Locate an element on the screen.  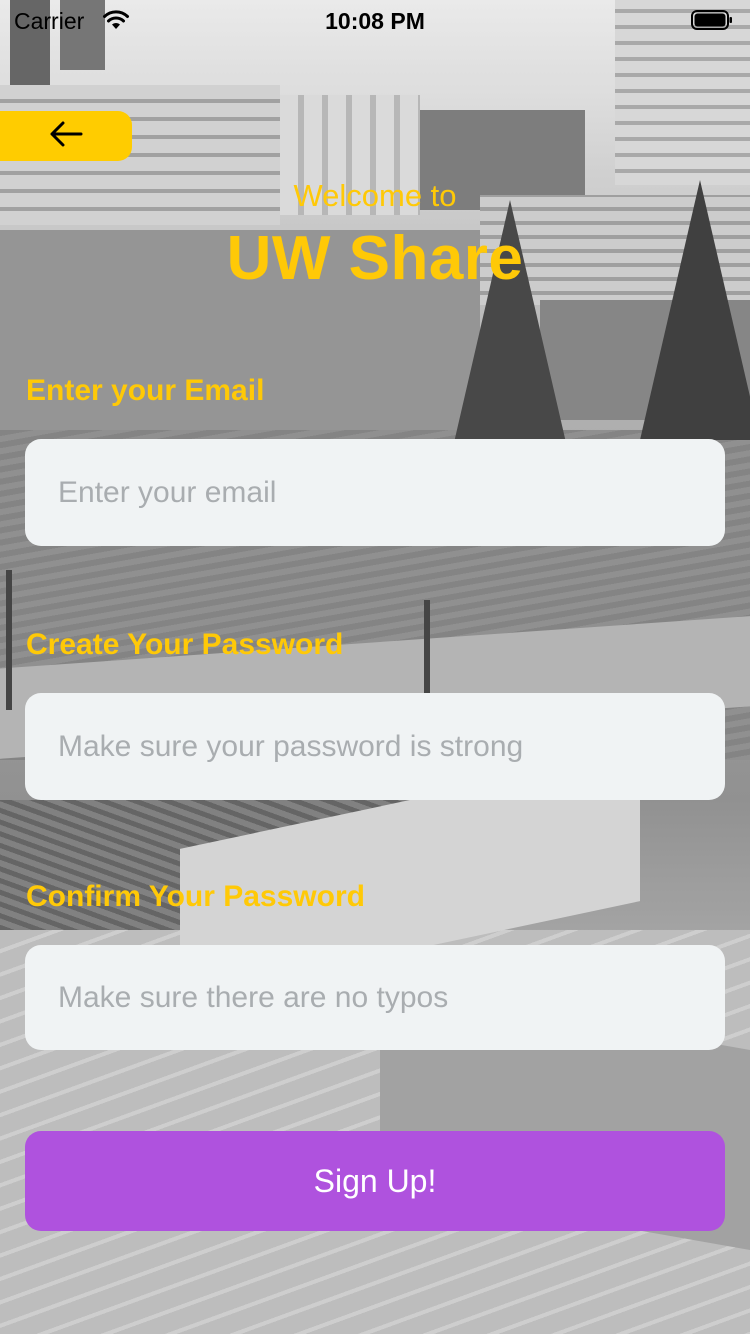
app-title: UW Share is located at coordinates (375, 258).